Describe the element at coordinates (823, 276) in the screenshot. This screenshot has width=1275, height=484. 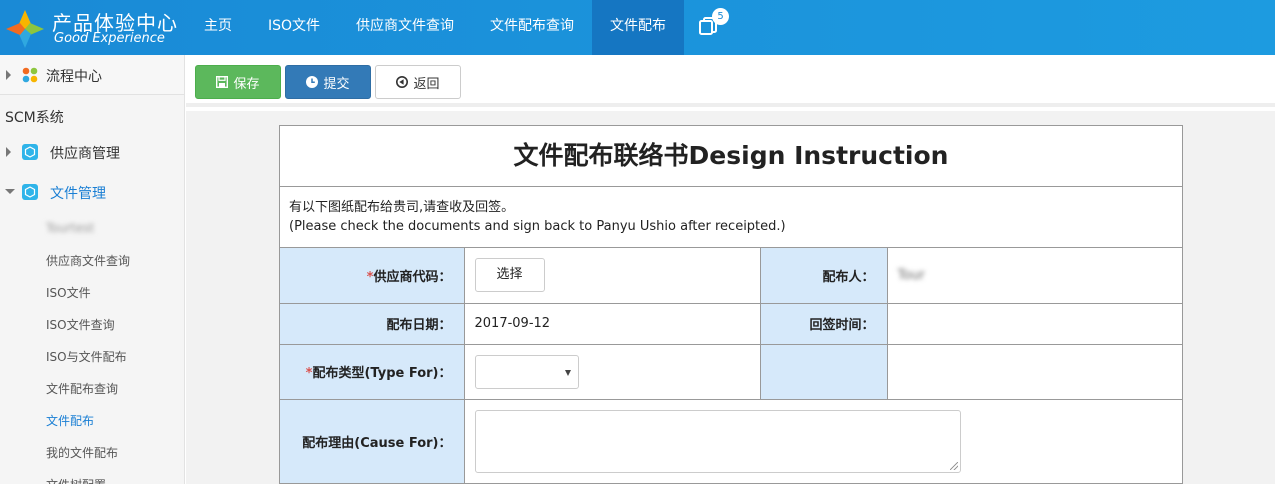
I see `distributor-label: 配布人：` at that location.